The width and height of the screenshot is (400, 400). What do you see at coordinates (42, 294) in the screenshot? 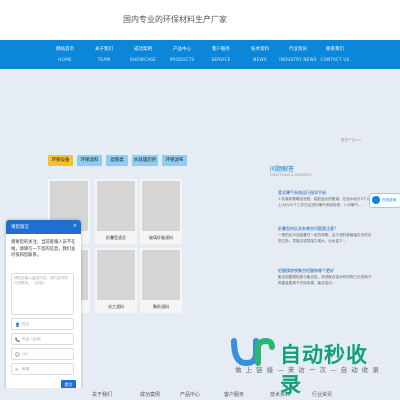
I see `message-textarea: 请在此输入留言内容，我们会尽快与您联系。（必填）` at bounding box center [42, 294].